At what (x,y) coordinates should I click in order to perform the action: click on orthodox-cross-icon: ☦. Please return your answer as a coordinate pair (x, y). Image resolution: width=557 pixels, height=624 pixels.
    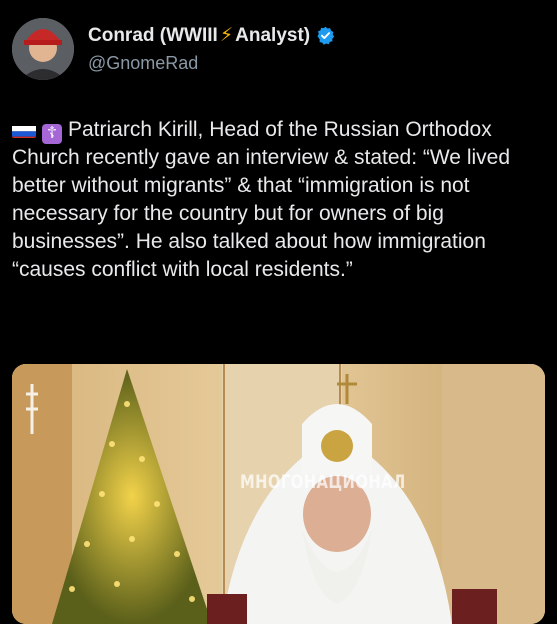
    Looking at the image, I should click on (52, 134).